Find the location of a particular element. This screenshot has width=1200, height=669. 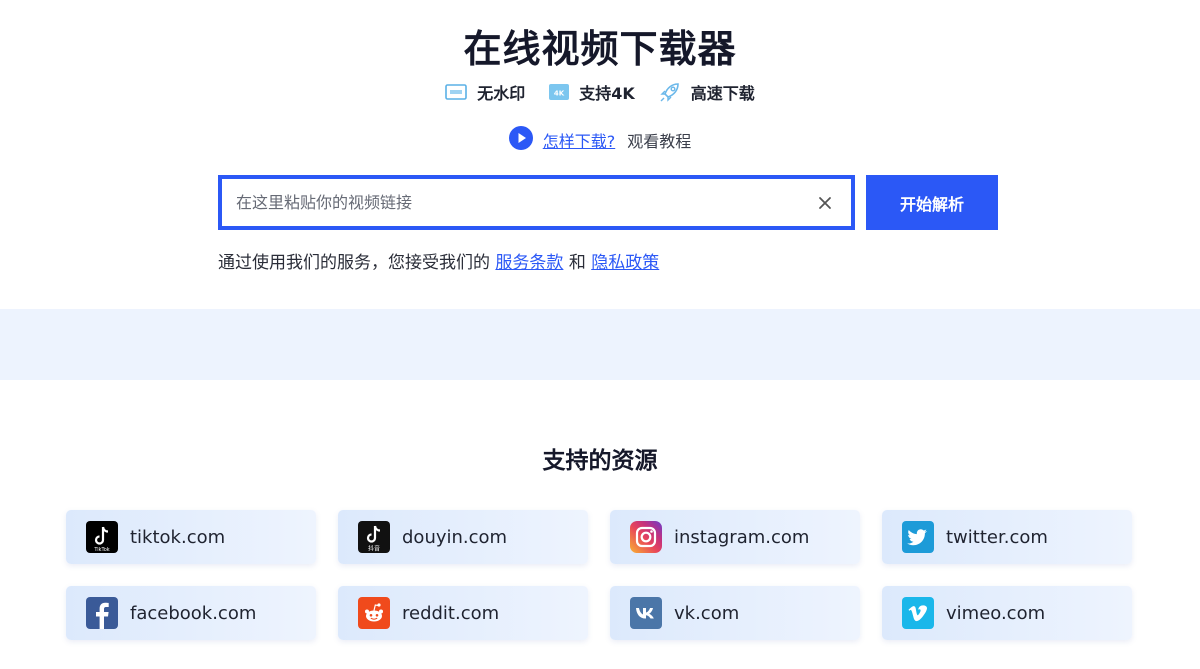

source-douyin: 抖音 douyin.com is located at coordinates (463, 537).